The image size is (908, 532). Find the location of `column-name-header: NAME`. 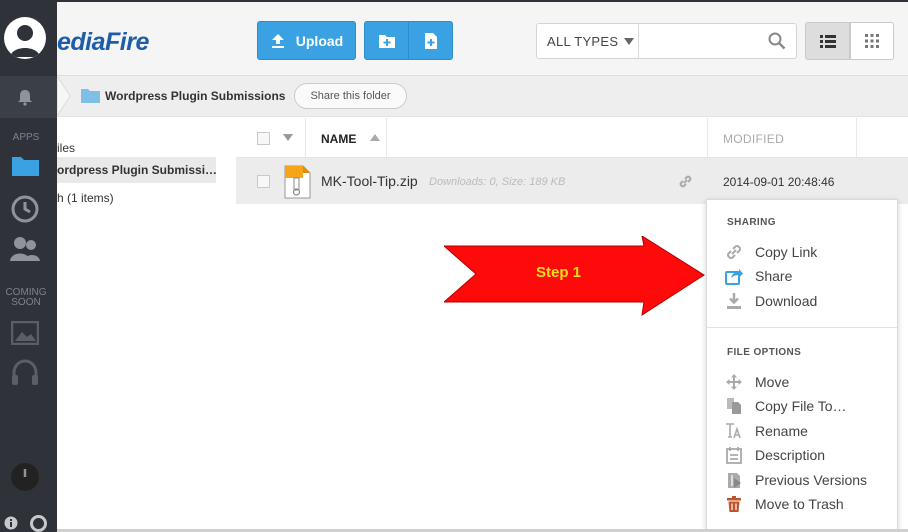

column-name-header: NAME is located at coordinates (338, 139).